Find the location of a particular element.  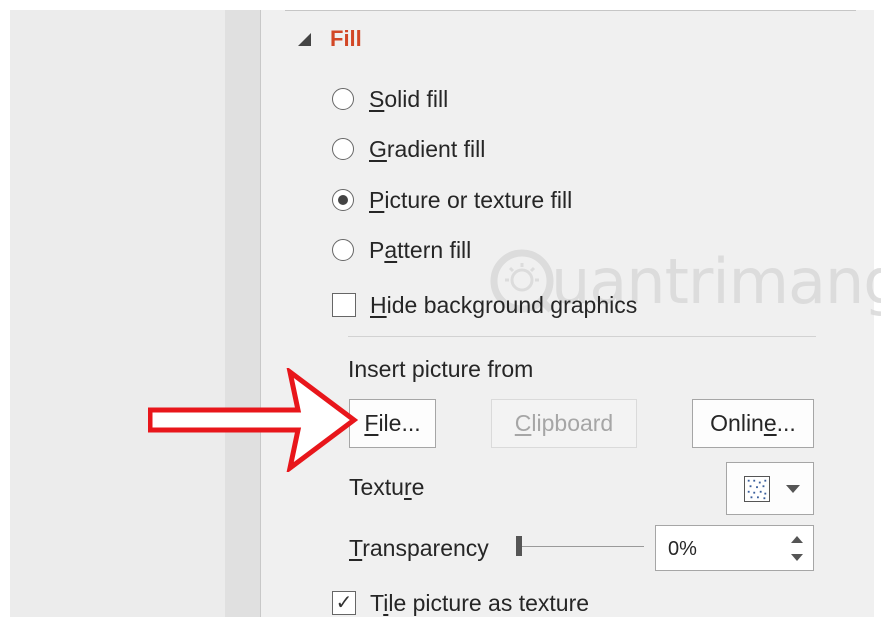

hide-background-option: Hide background graphics is located at coordinates (484, 305).